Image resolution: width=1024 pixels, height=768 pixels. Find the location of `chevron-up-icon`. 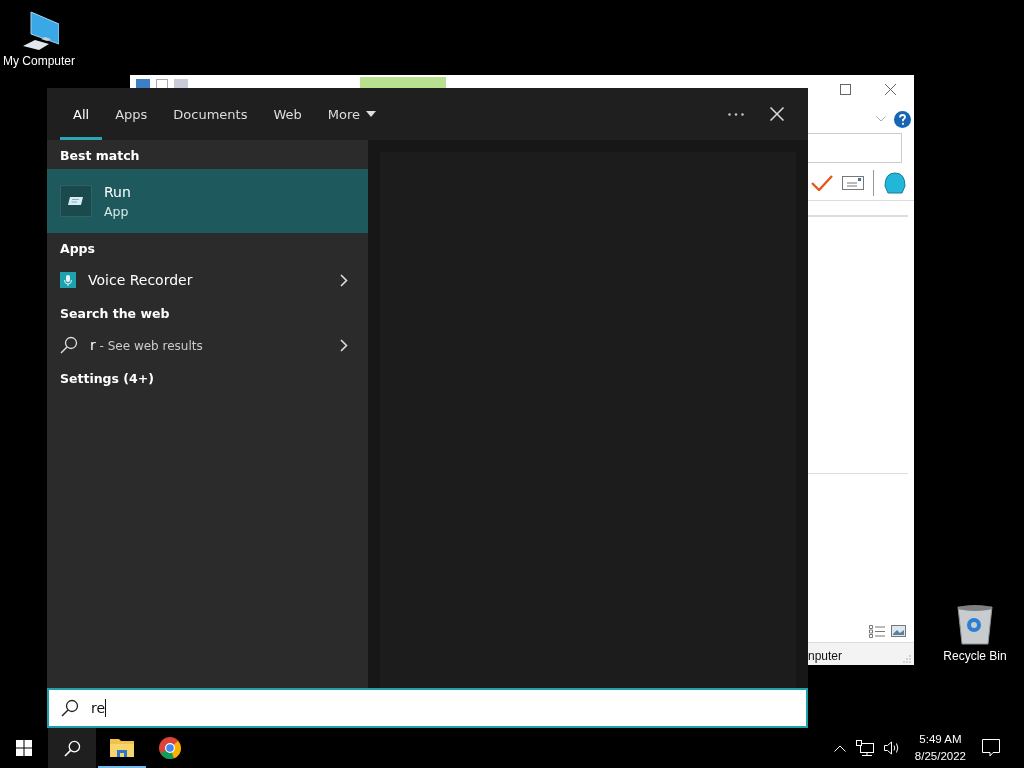

chevron-up-icon is located at coordinates (839, 748).